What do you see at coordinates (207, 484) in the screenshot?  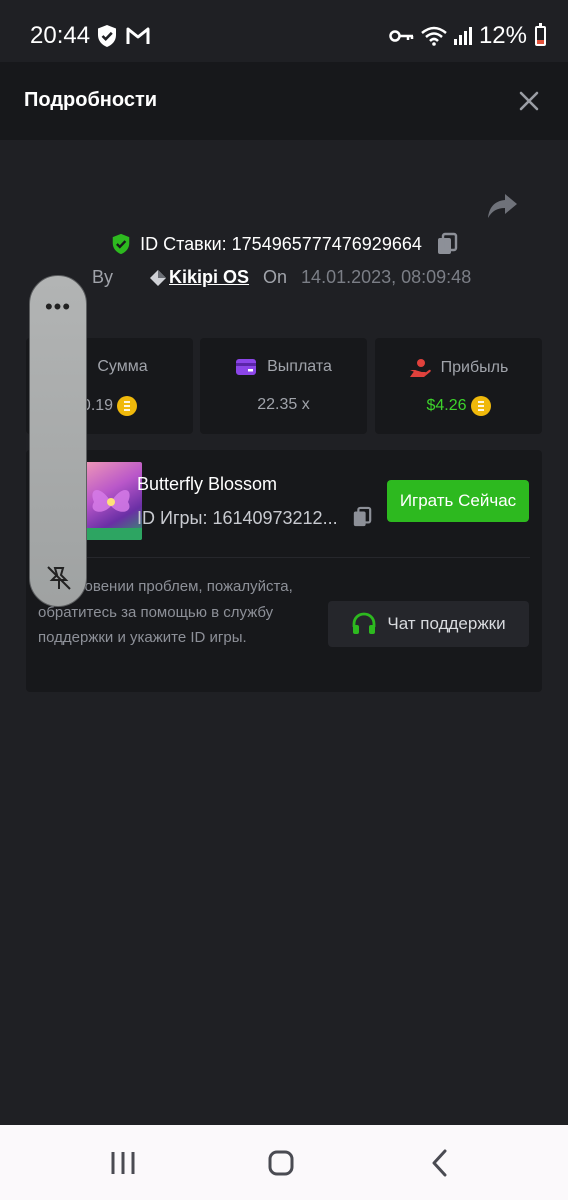 I see `game-name: Butterfly Blossom` at bounding box center [207, 484].